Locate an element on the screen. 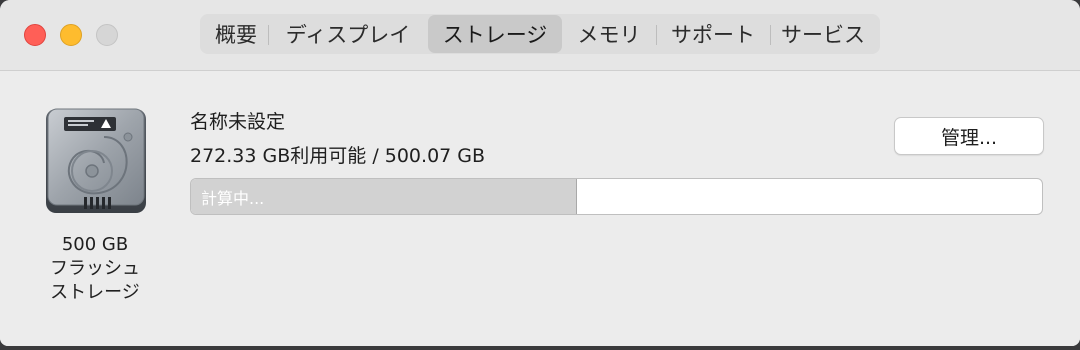 This screenshot has height=350, width=1080. tab-support: サポート is located at coordinates (713, 34).